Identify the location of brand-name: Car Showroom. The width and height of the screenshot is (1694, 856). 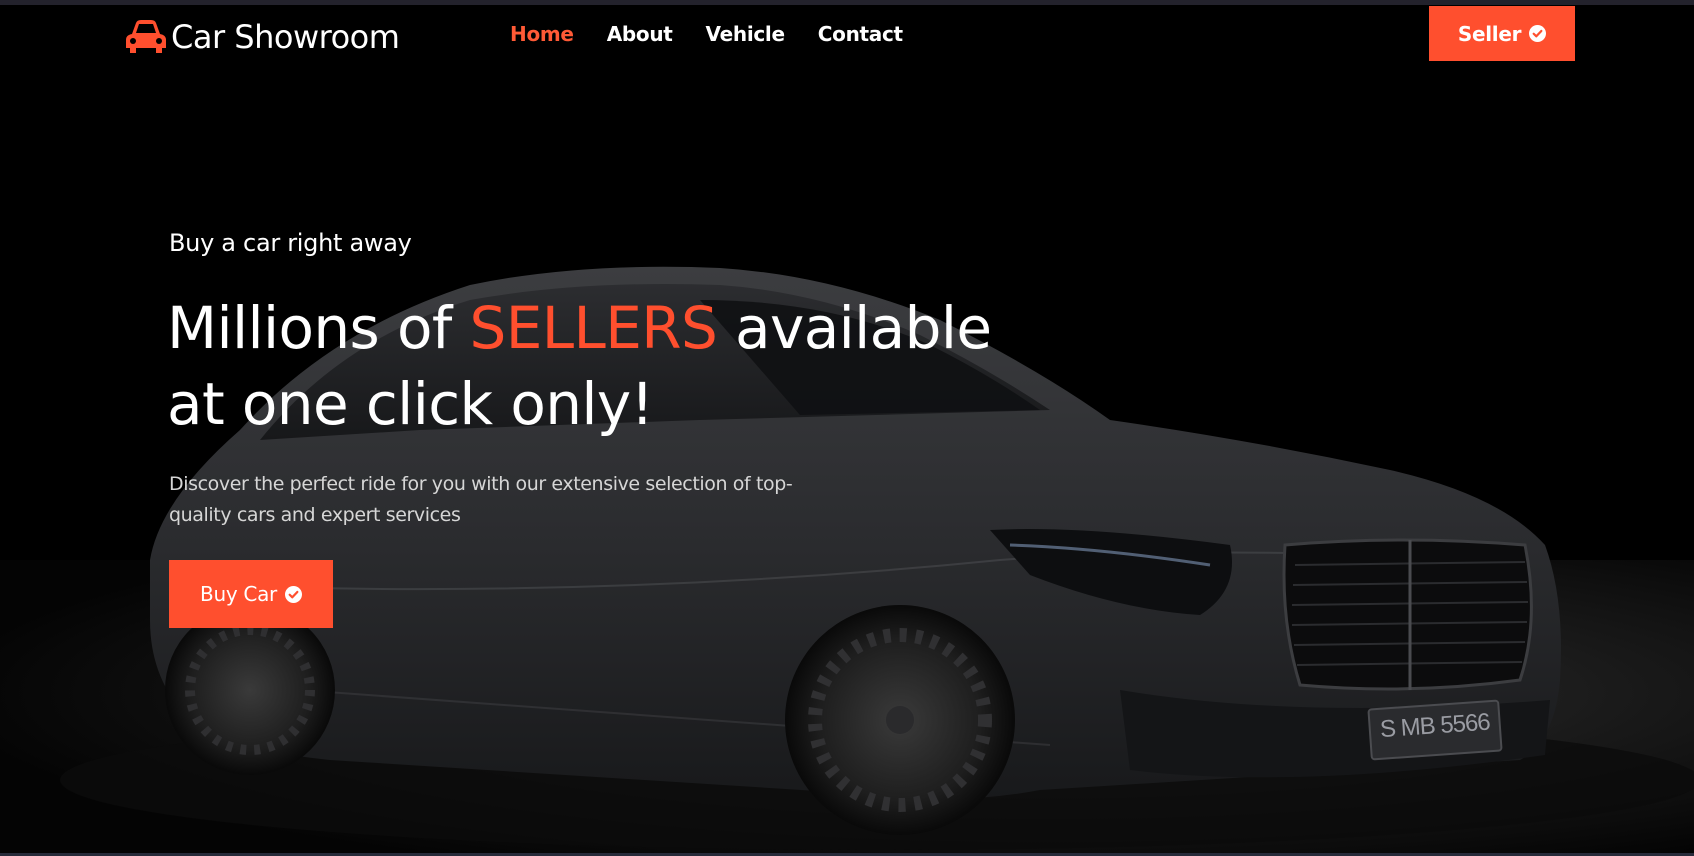
(285, 37).